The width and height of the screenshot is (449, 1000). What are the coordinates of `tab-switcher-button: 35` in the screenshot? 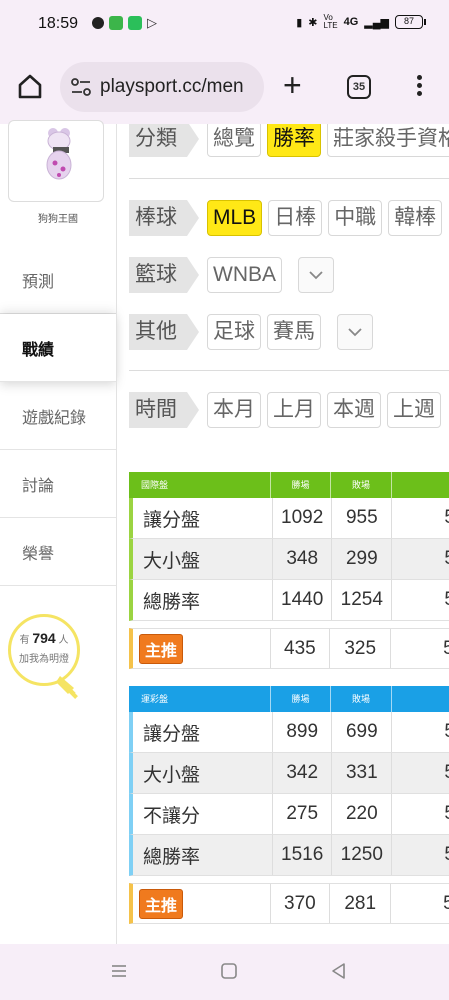 It's located at (359, 87).